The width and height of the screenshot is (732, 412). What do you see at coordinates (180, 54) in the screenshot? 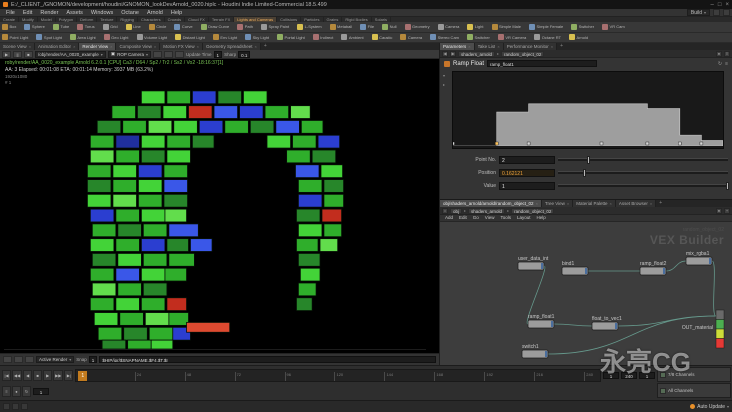
I see `preview-toggle` at bounding box center [180, 54].